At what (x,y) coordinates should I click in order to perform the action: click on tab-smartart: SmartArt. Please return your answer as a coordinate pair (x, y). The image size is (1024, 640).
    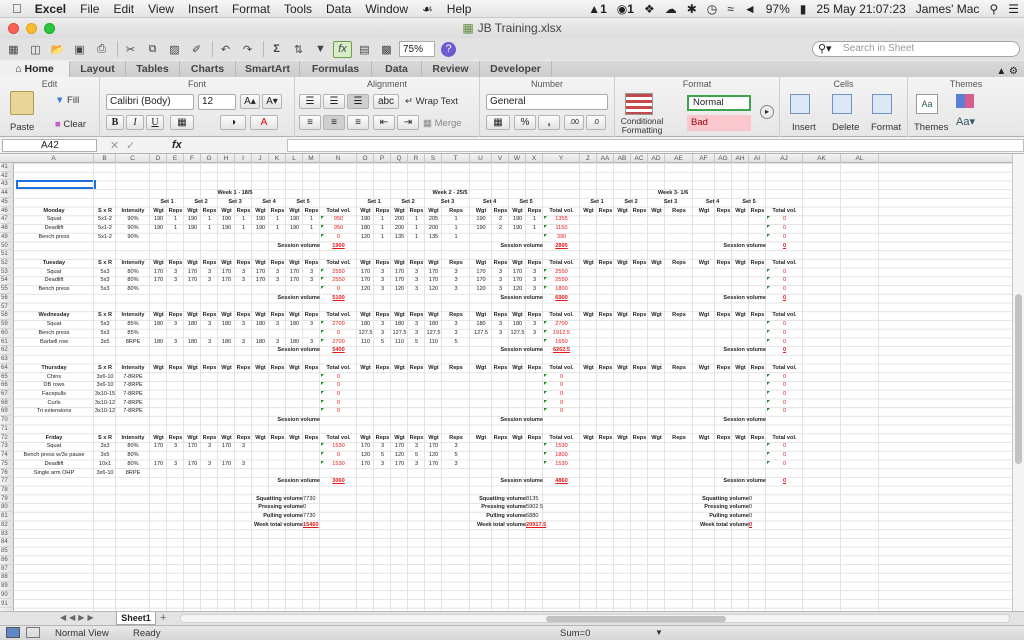
    Looking at the image, I should click on (268, 69).